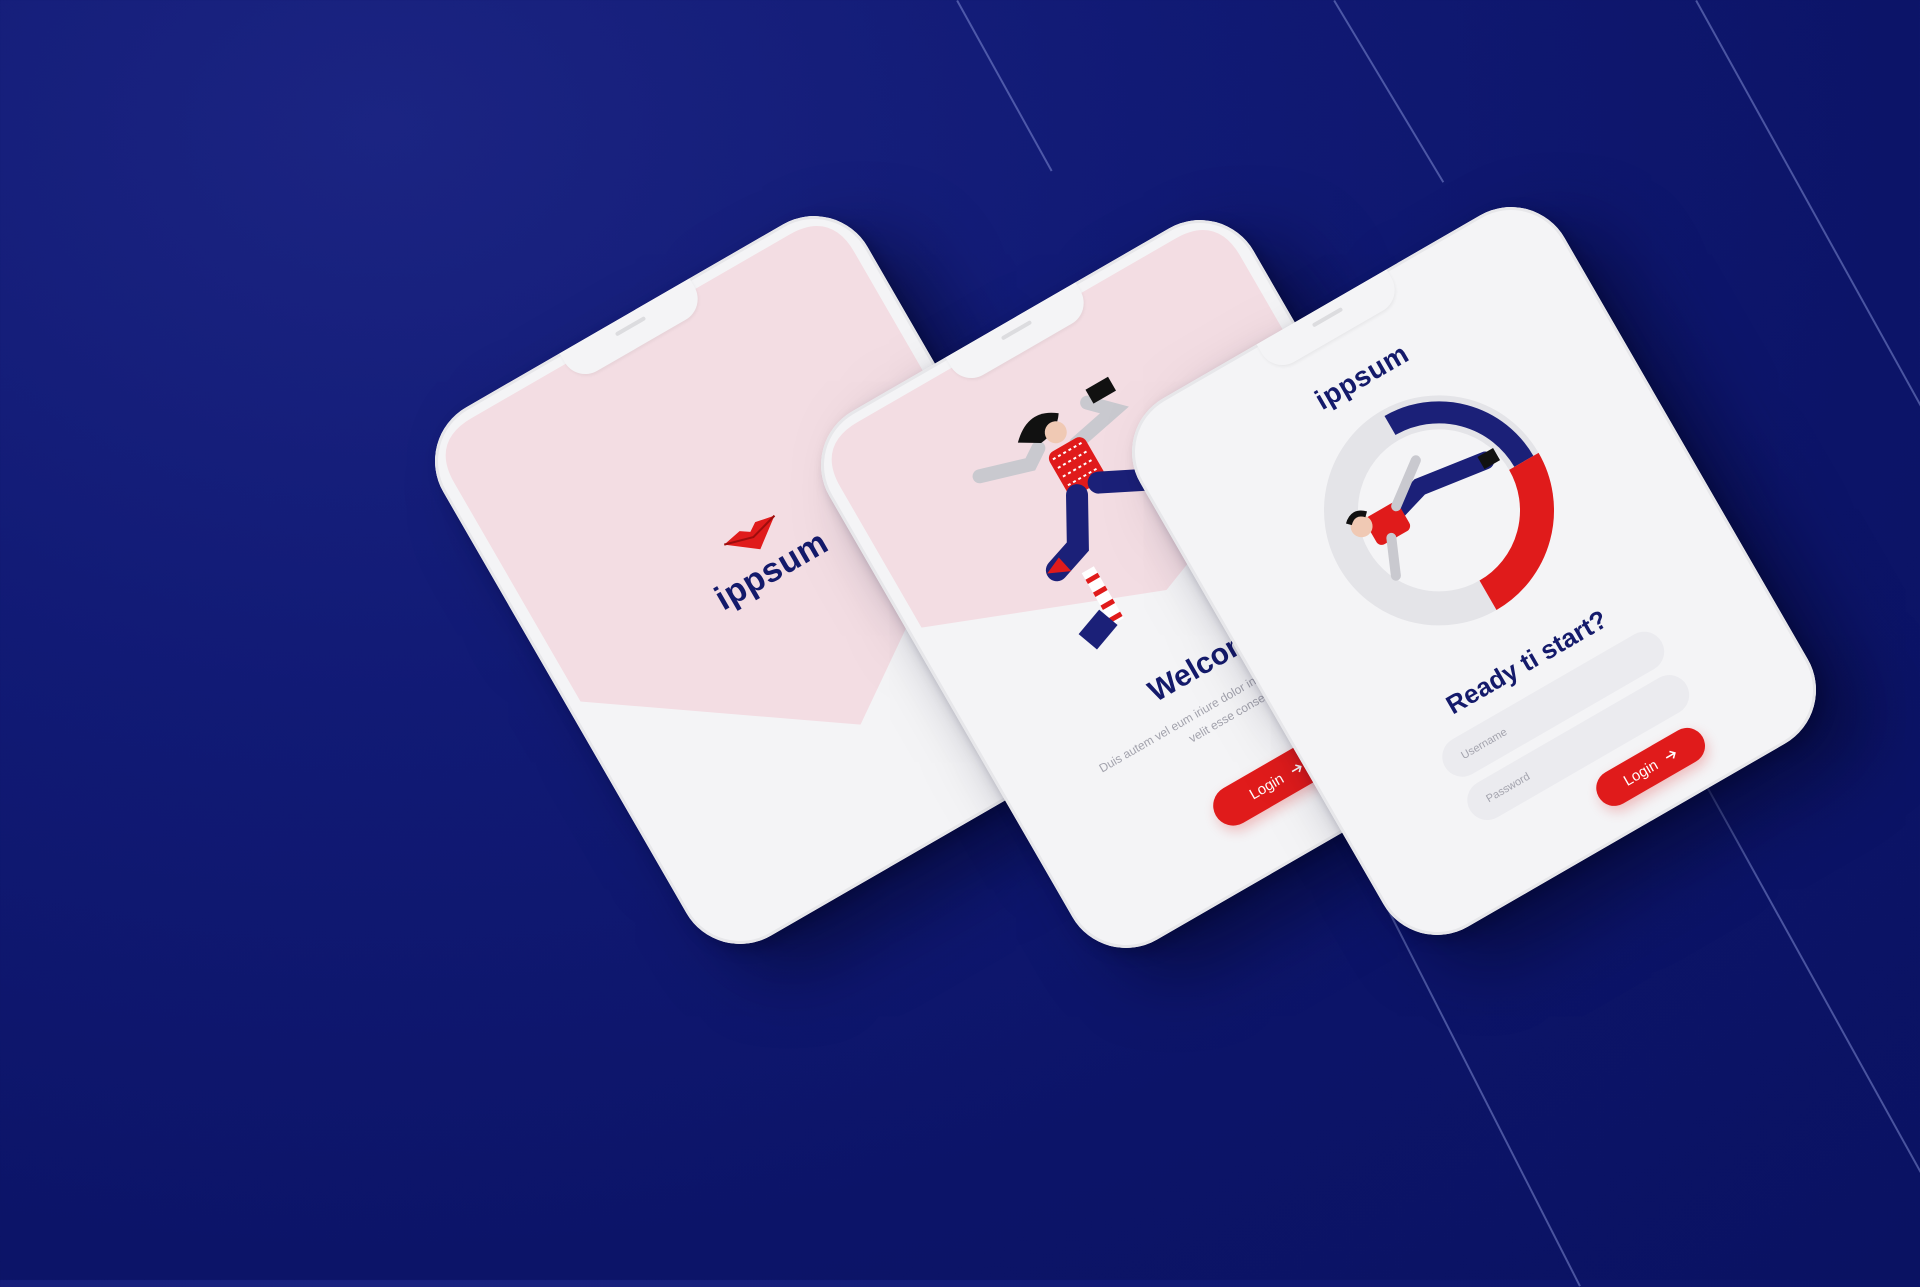 This screenshot has height=1287, width=1920. Describe the element at coordinates (1508, 788) in the screenshot. I see `password-placeholder: Password` at that location.